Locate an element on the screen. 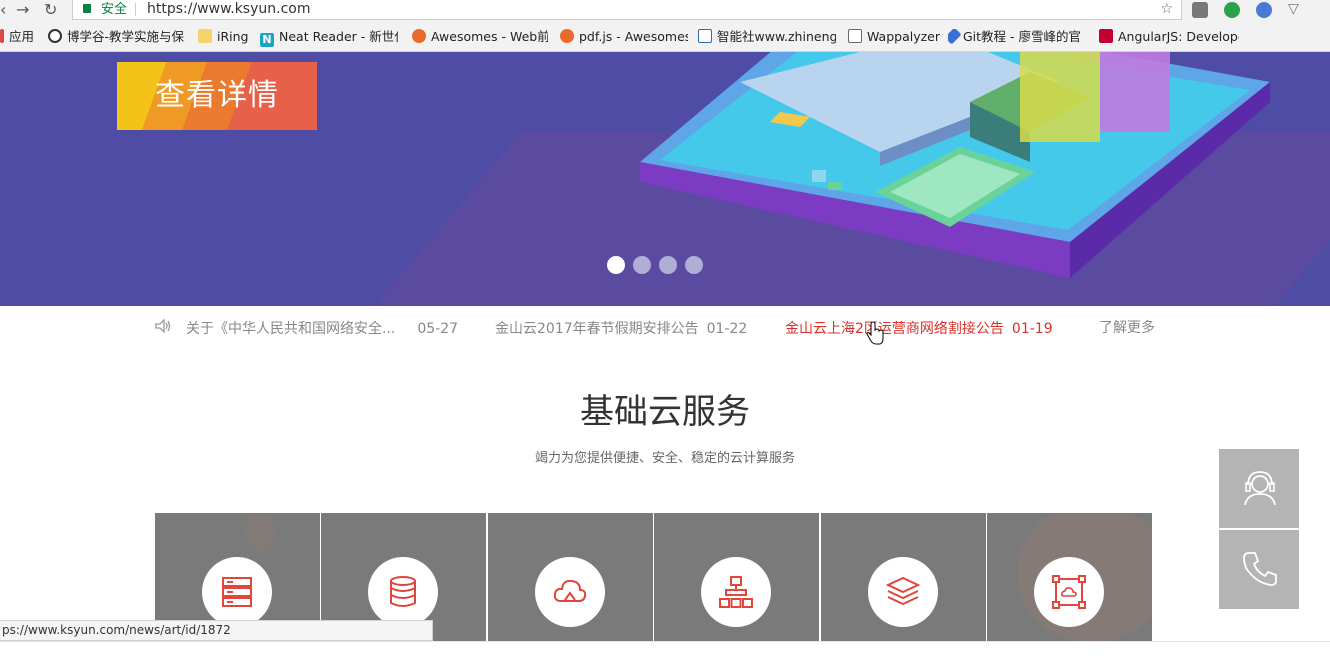 Image resolution: width=1330 pixels, height=659 pixels. more-news-link: 了解更多 is located at coordinates (1127, 327).